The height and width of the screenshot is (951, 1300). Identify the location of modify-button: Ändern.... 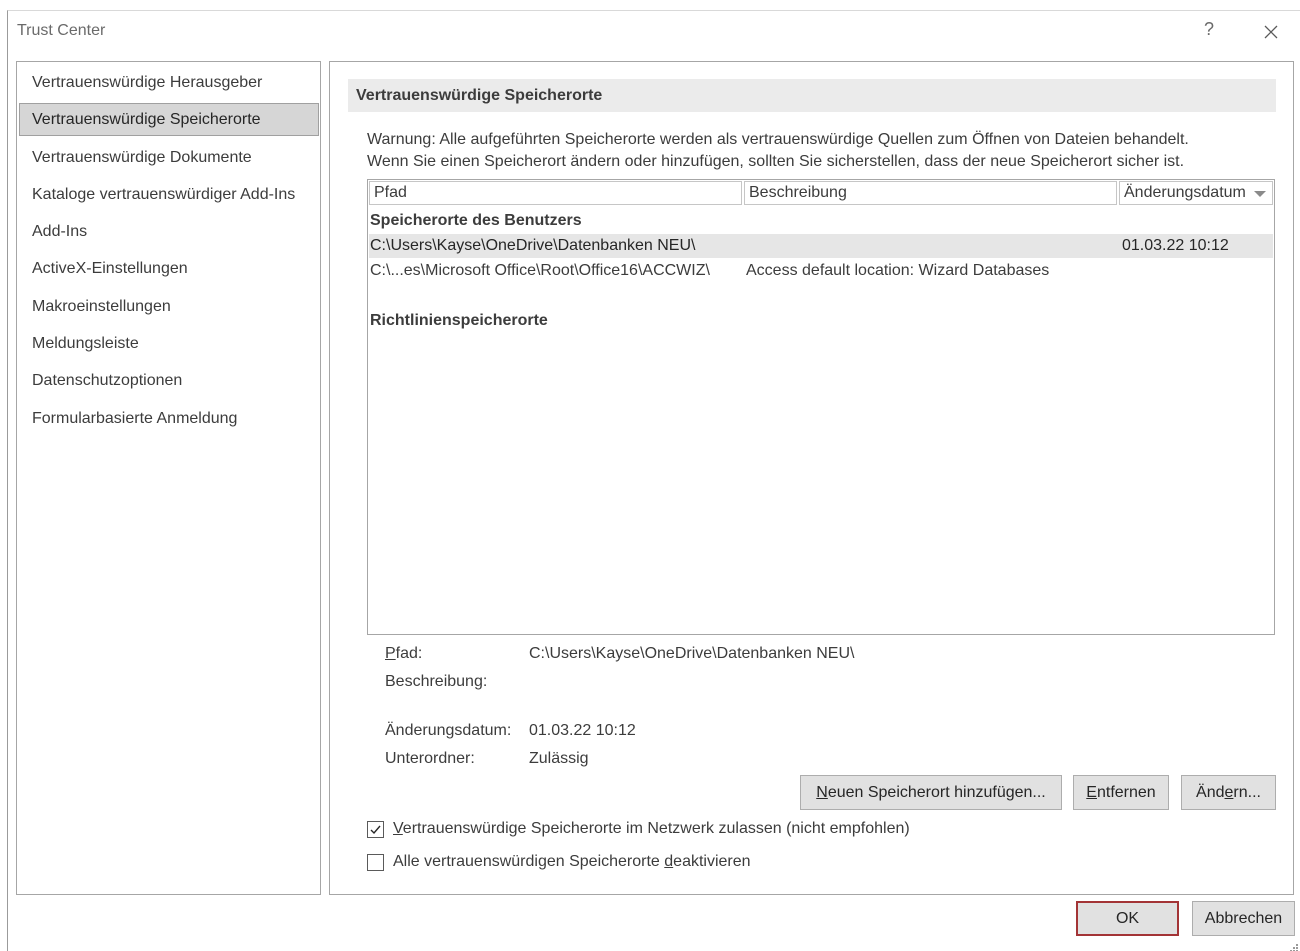
(1228, 792).